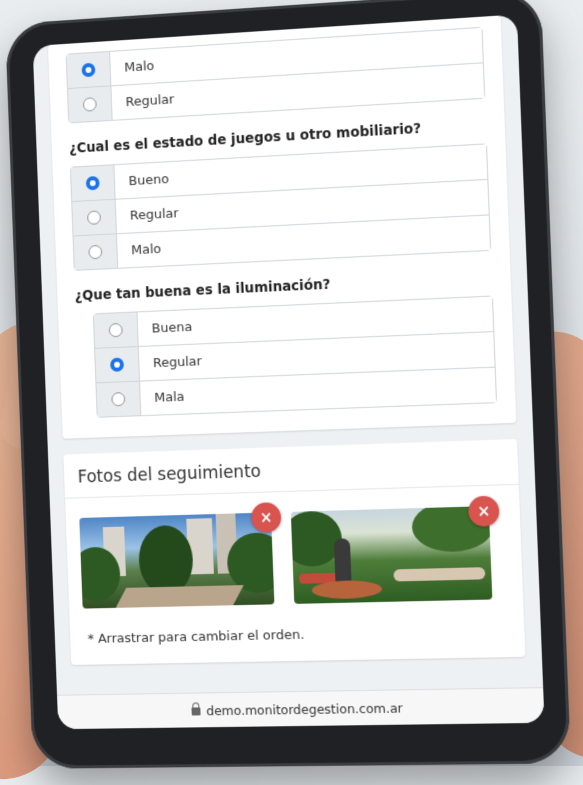 The image size is (583, 785). I want to click on url-text: demo.monitordegestion.com.ar, so click(304, 709).